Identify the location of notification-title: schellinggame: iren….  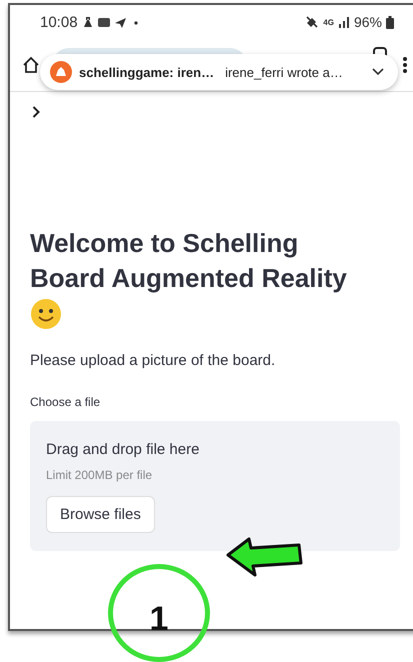
(146, 72).